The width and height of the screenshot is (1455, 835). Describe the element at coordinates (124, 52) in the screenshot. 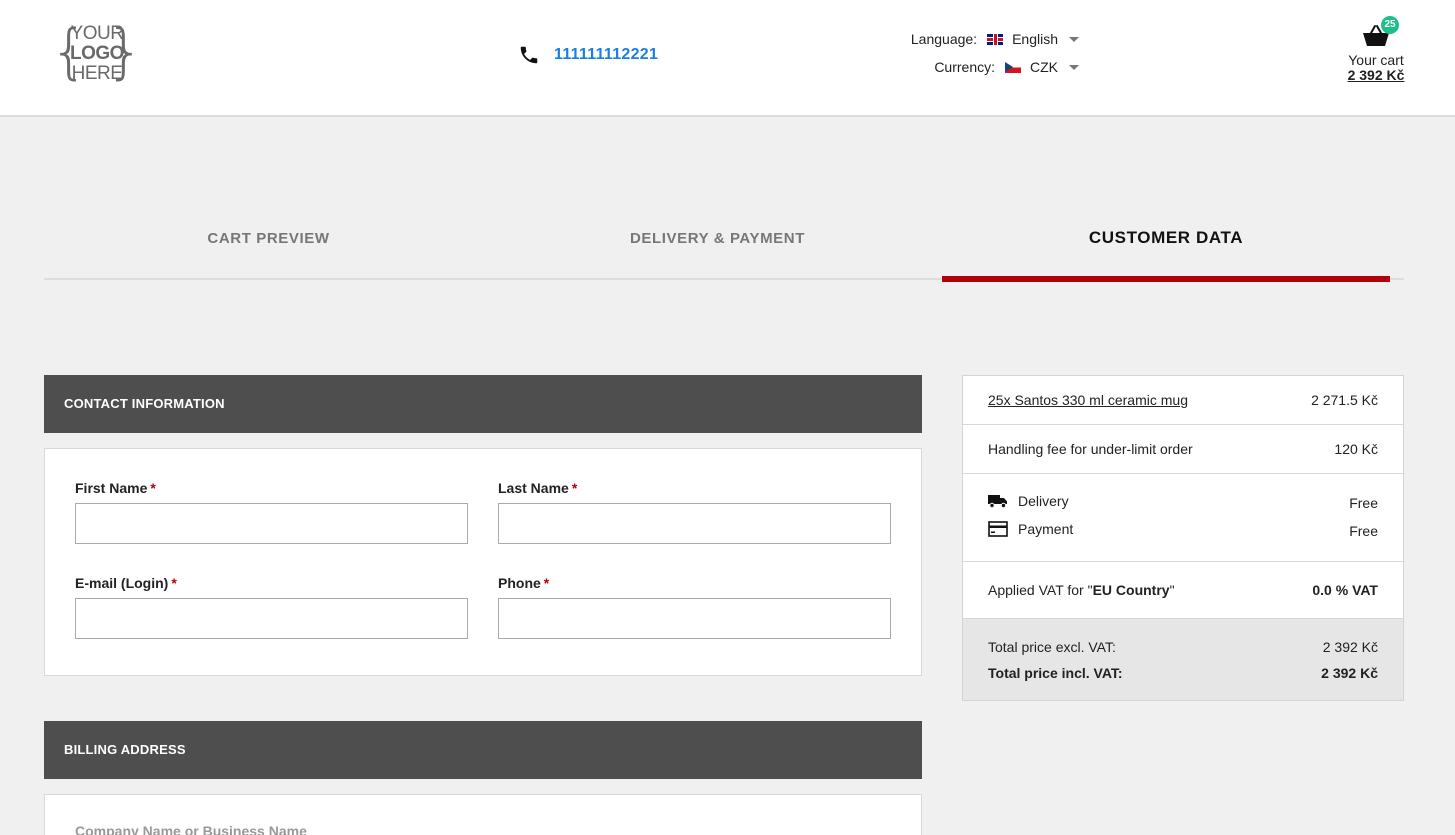

I see `logo-brace-right: }` at that location.